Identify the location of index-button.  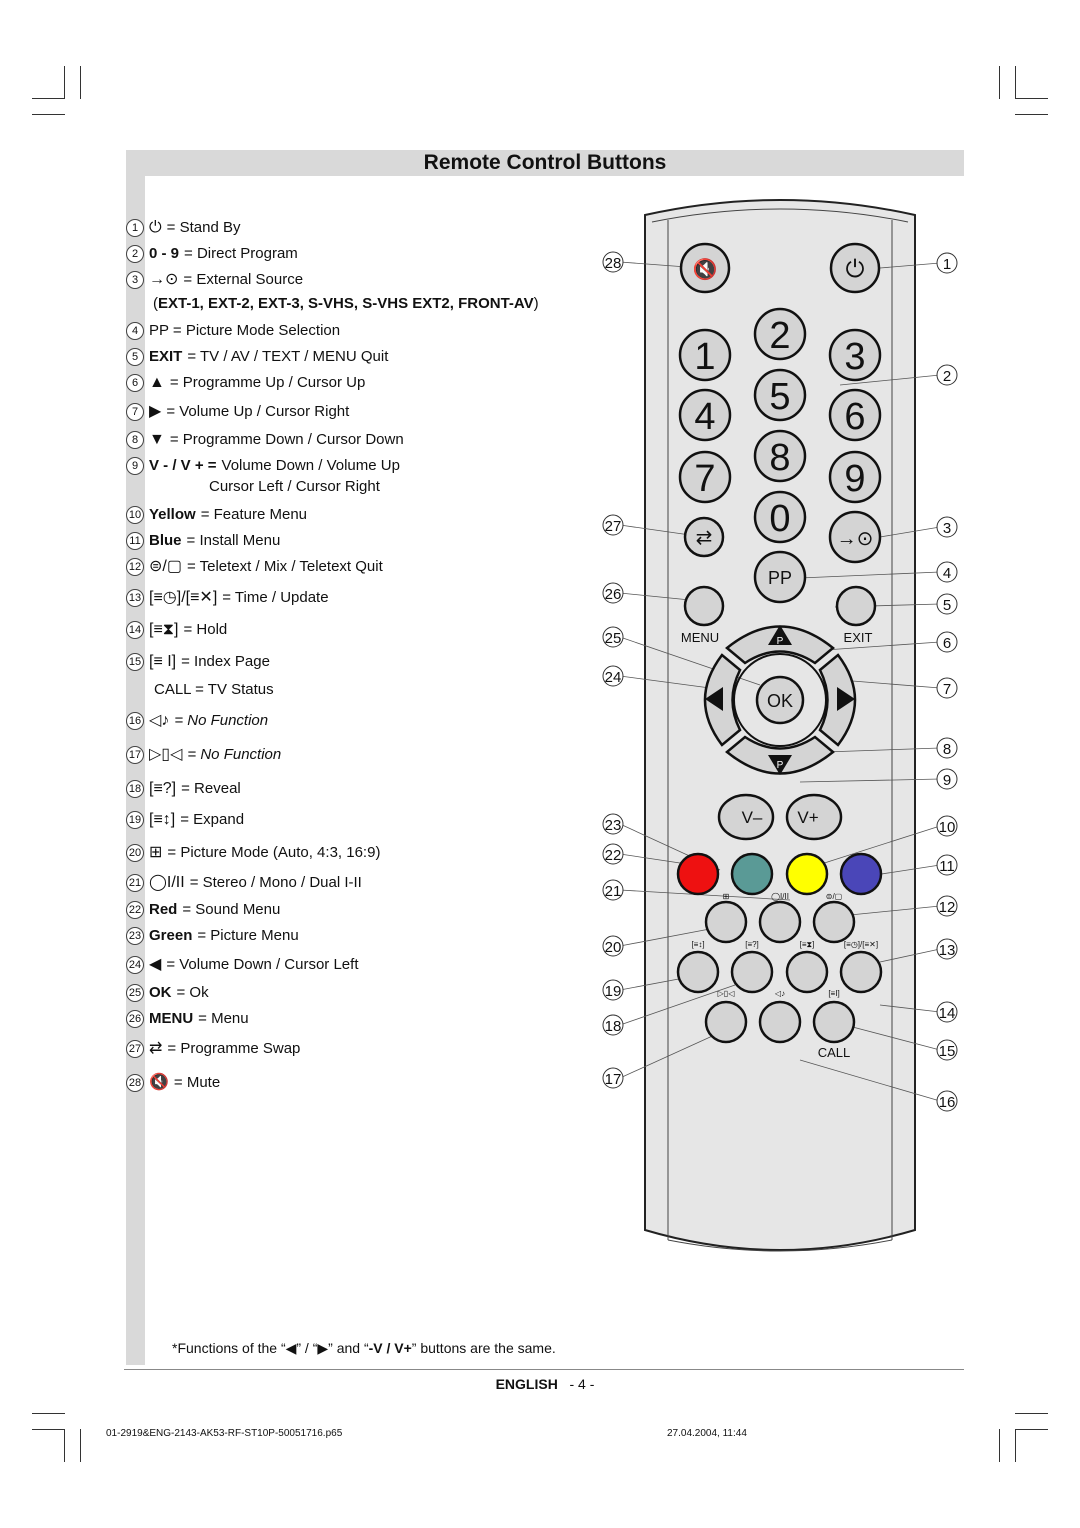
(834, 1022).